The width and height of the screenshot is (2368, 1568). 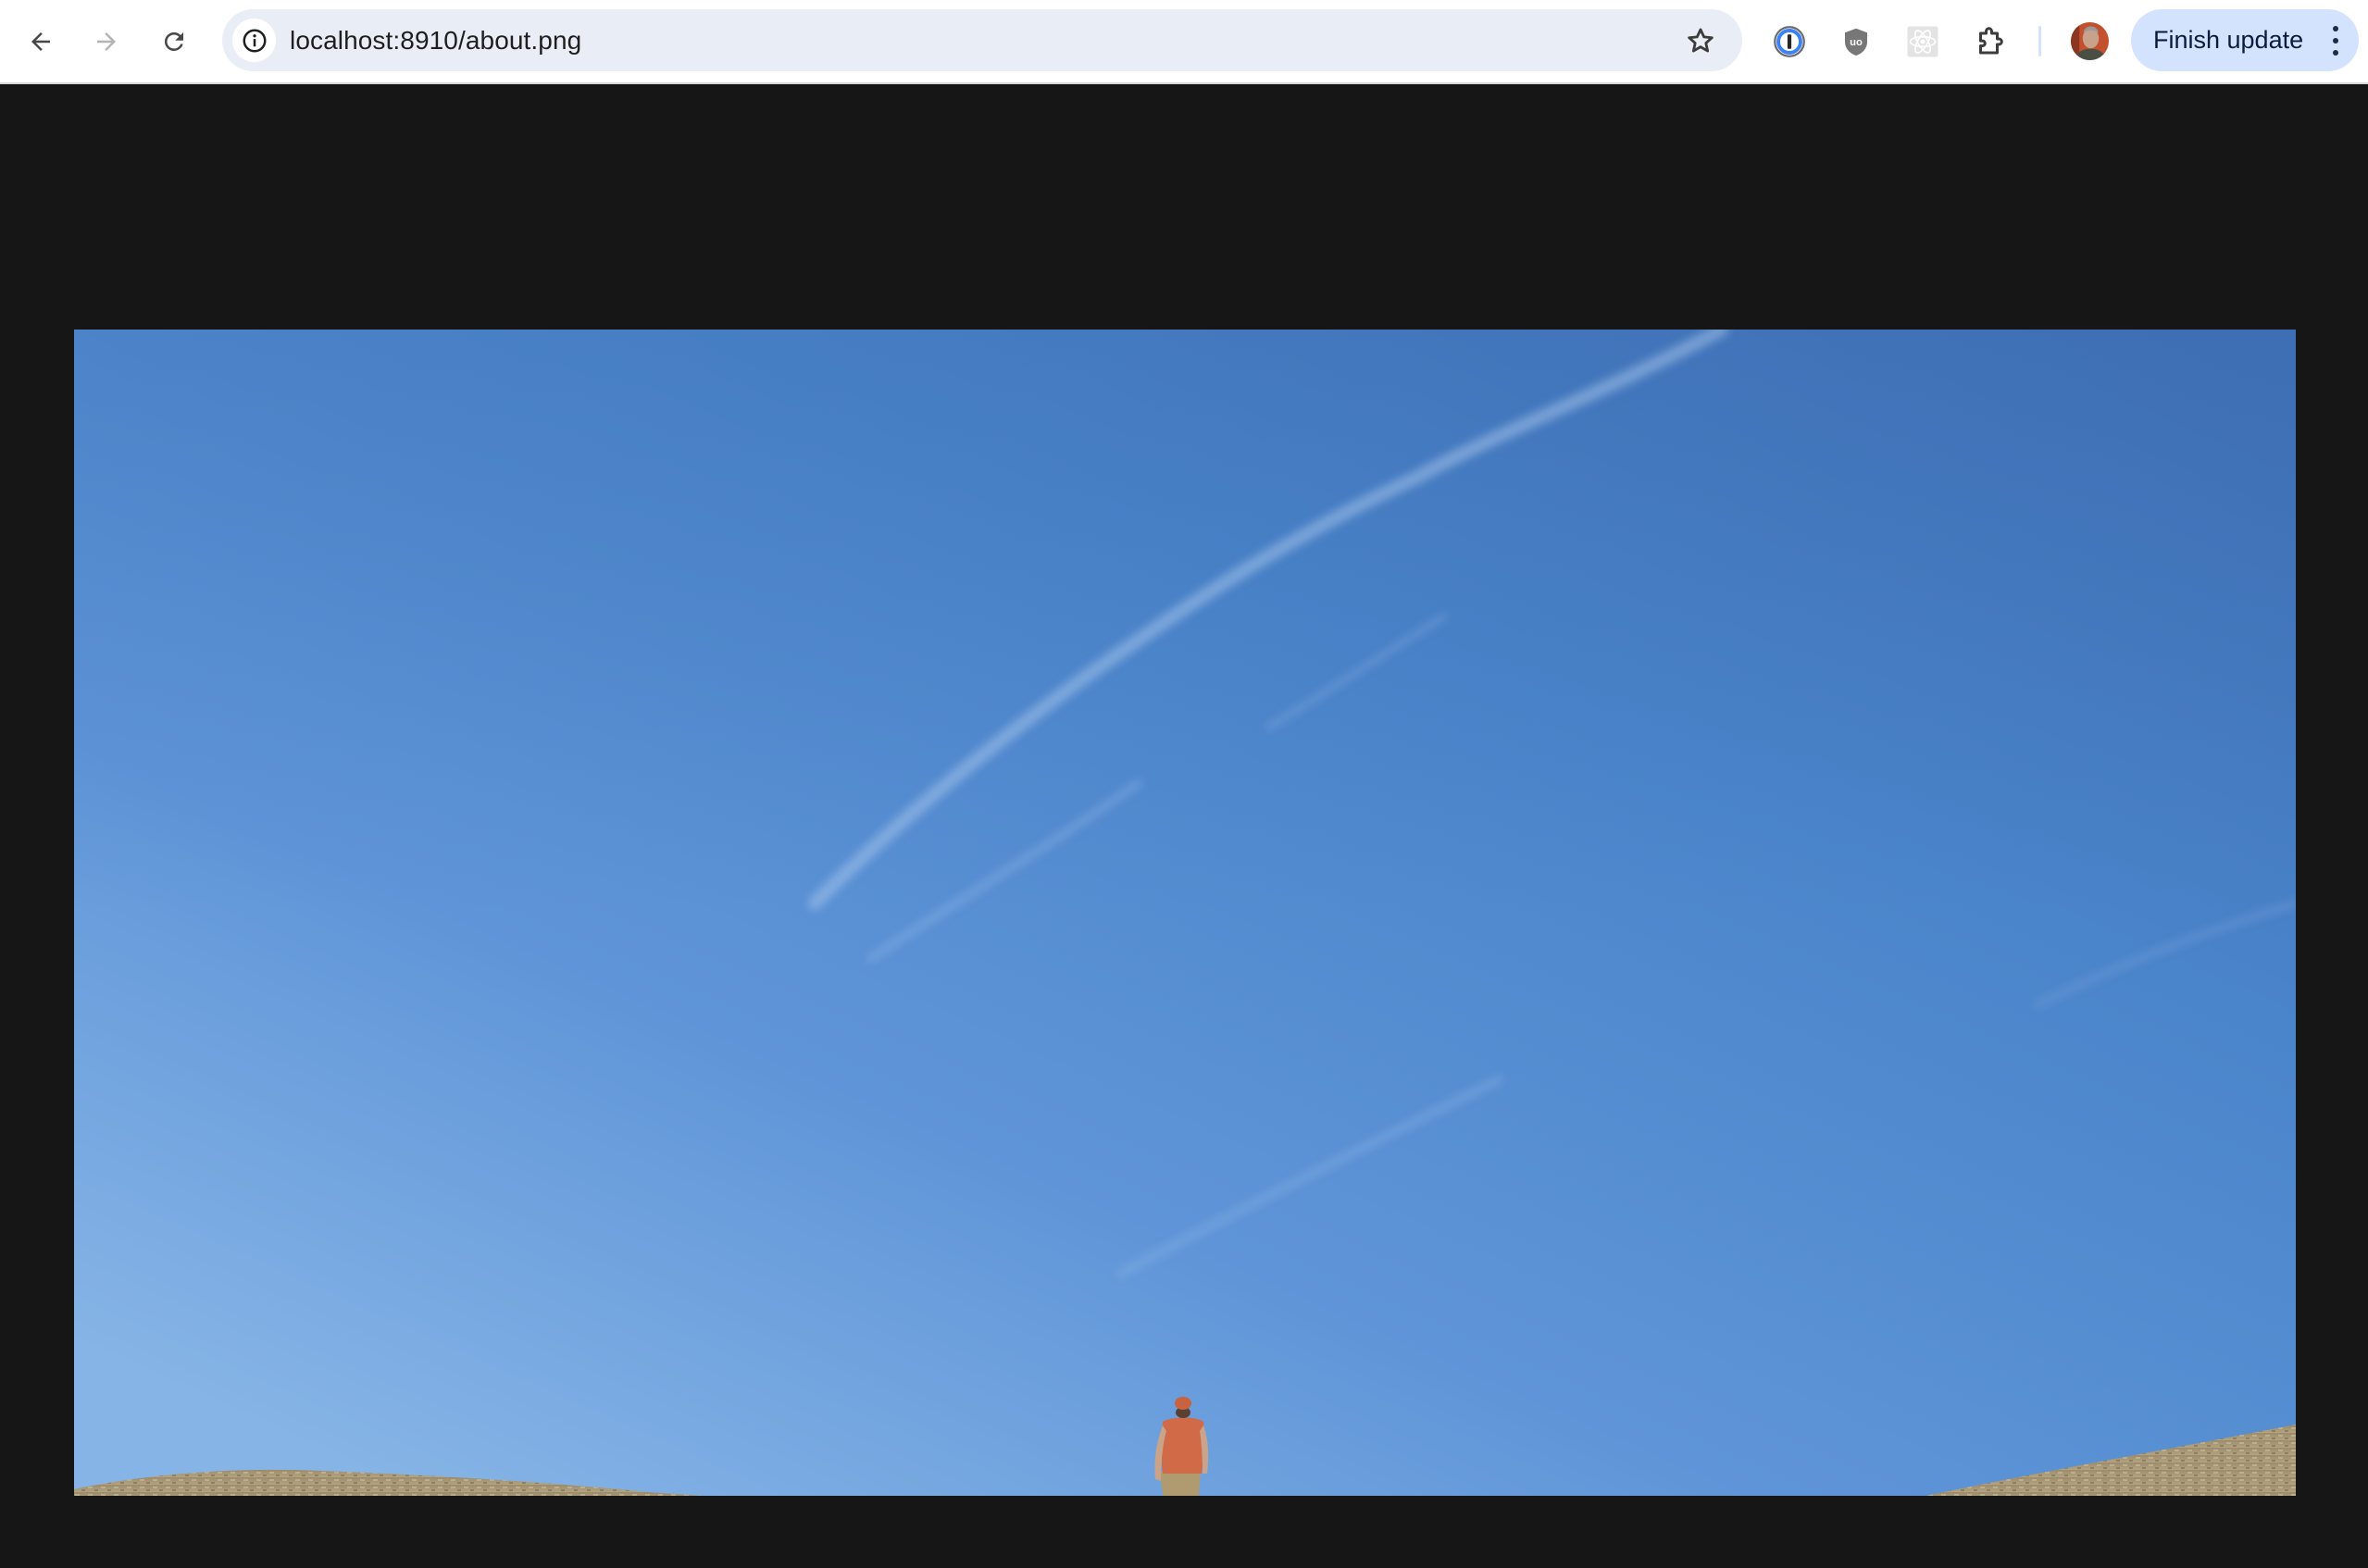 I want to click on puzzle-piece-icon, so click(x=1991, y=41).